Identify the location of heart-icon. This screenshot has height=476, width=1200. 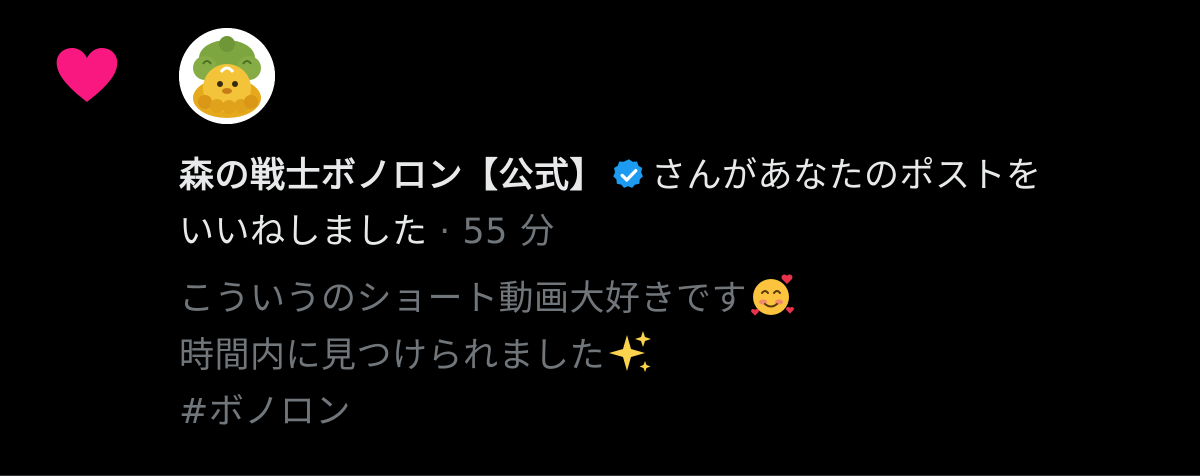
(87, 75).